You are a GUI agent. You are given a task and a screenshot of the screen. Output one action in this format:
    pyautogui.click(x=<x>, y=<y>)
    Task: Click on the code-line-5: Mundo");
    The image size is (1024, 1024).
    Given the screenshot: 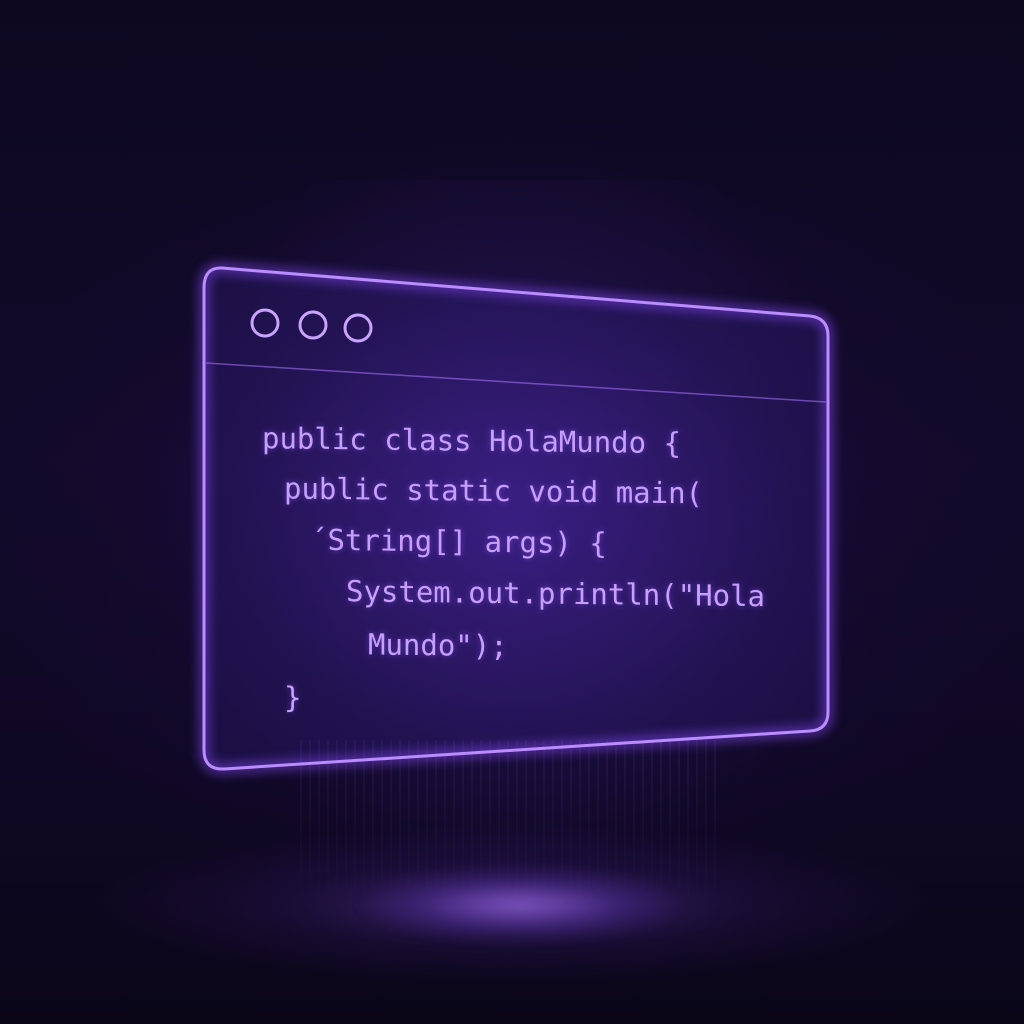 What is the action you would take?
    pyautogui.click(x=438, y=645)
    